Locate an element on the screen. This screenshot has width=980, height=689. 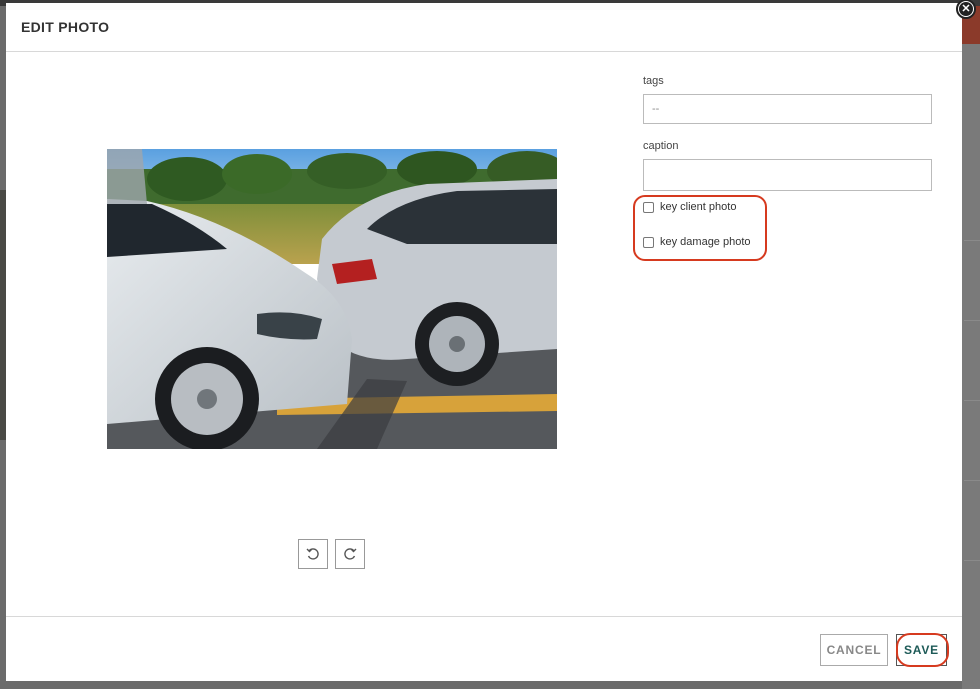
checkbox-highlight-annotation is located at coordinates (700, 228).